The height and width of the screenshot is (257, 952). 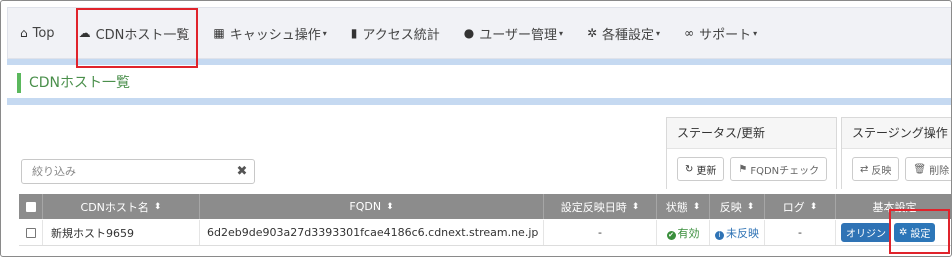 What do you see at coordinates (793, 207) in the screenshot?
I see `col-log-label: ログ` at bounding box center [793, 207].